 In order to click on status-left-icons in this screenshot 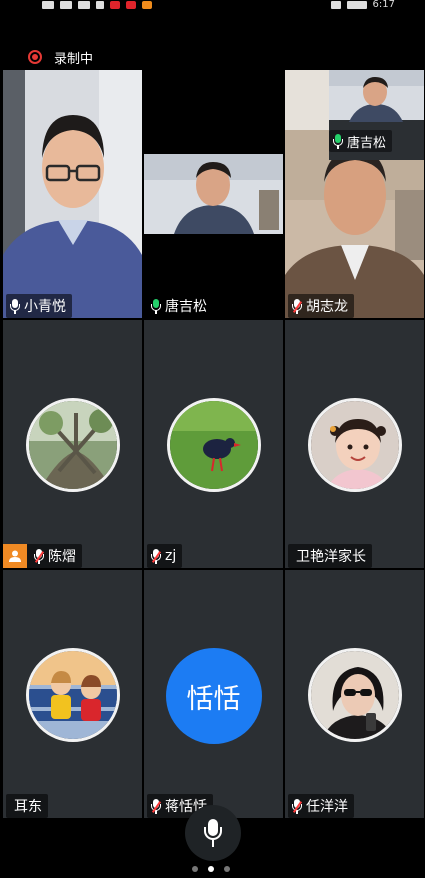, I will do `click(97, 5)`.